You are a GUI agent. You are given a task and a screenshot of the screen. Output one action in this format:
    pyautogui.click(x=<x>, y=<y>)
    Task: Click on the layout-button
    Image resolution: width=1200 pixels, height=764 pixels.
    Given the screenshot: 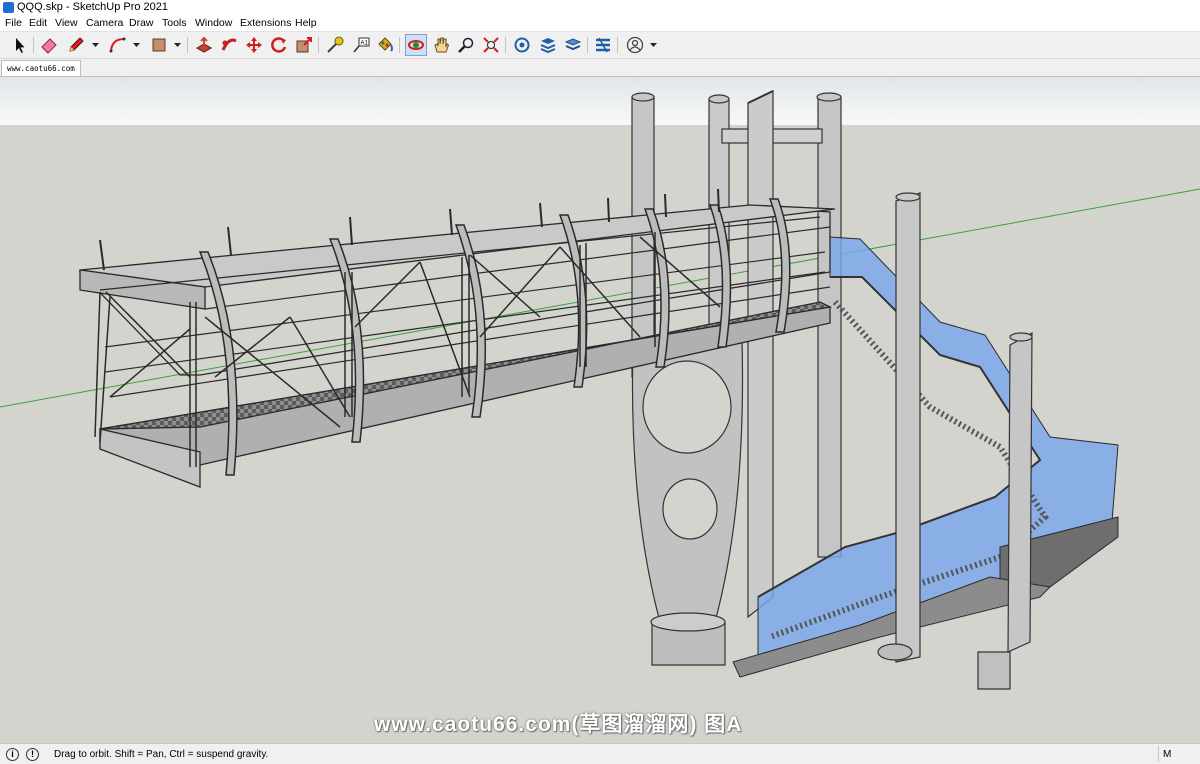 What is the action you would take?
    pyautogui.click(x=573, y=45)
    